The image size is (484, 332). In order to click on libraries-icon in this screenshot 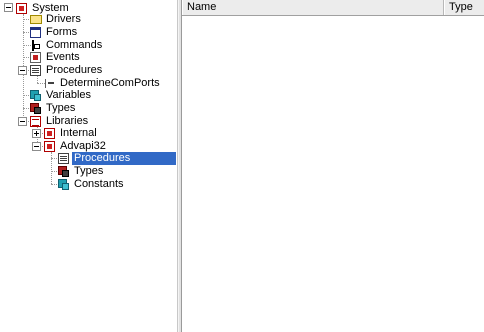, I will do `click(35, 121)`.